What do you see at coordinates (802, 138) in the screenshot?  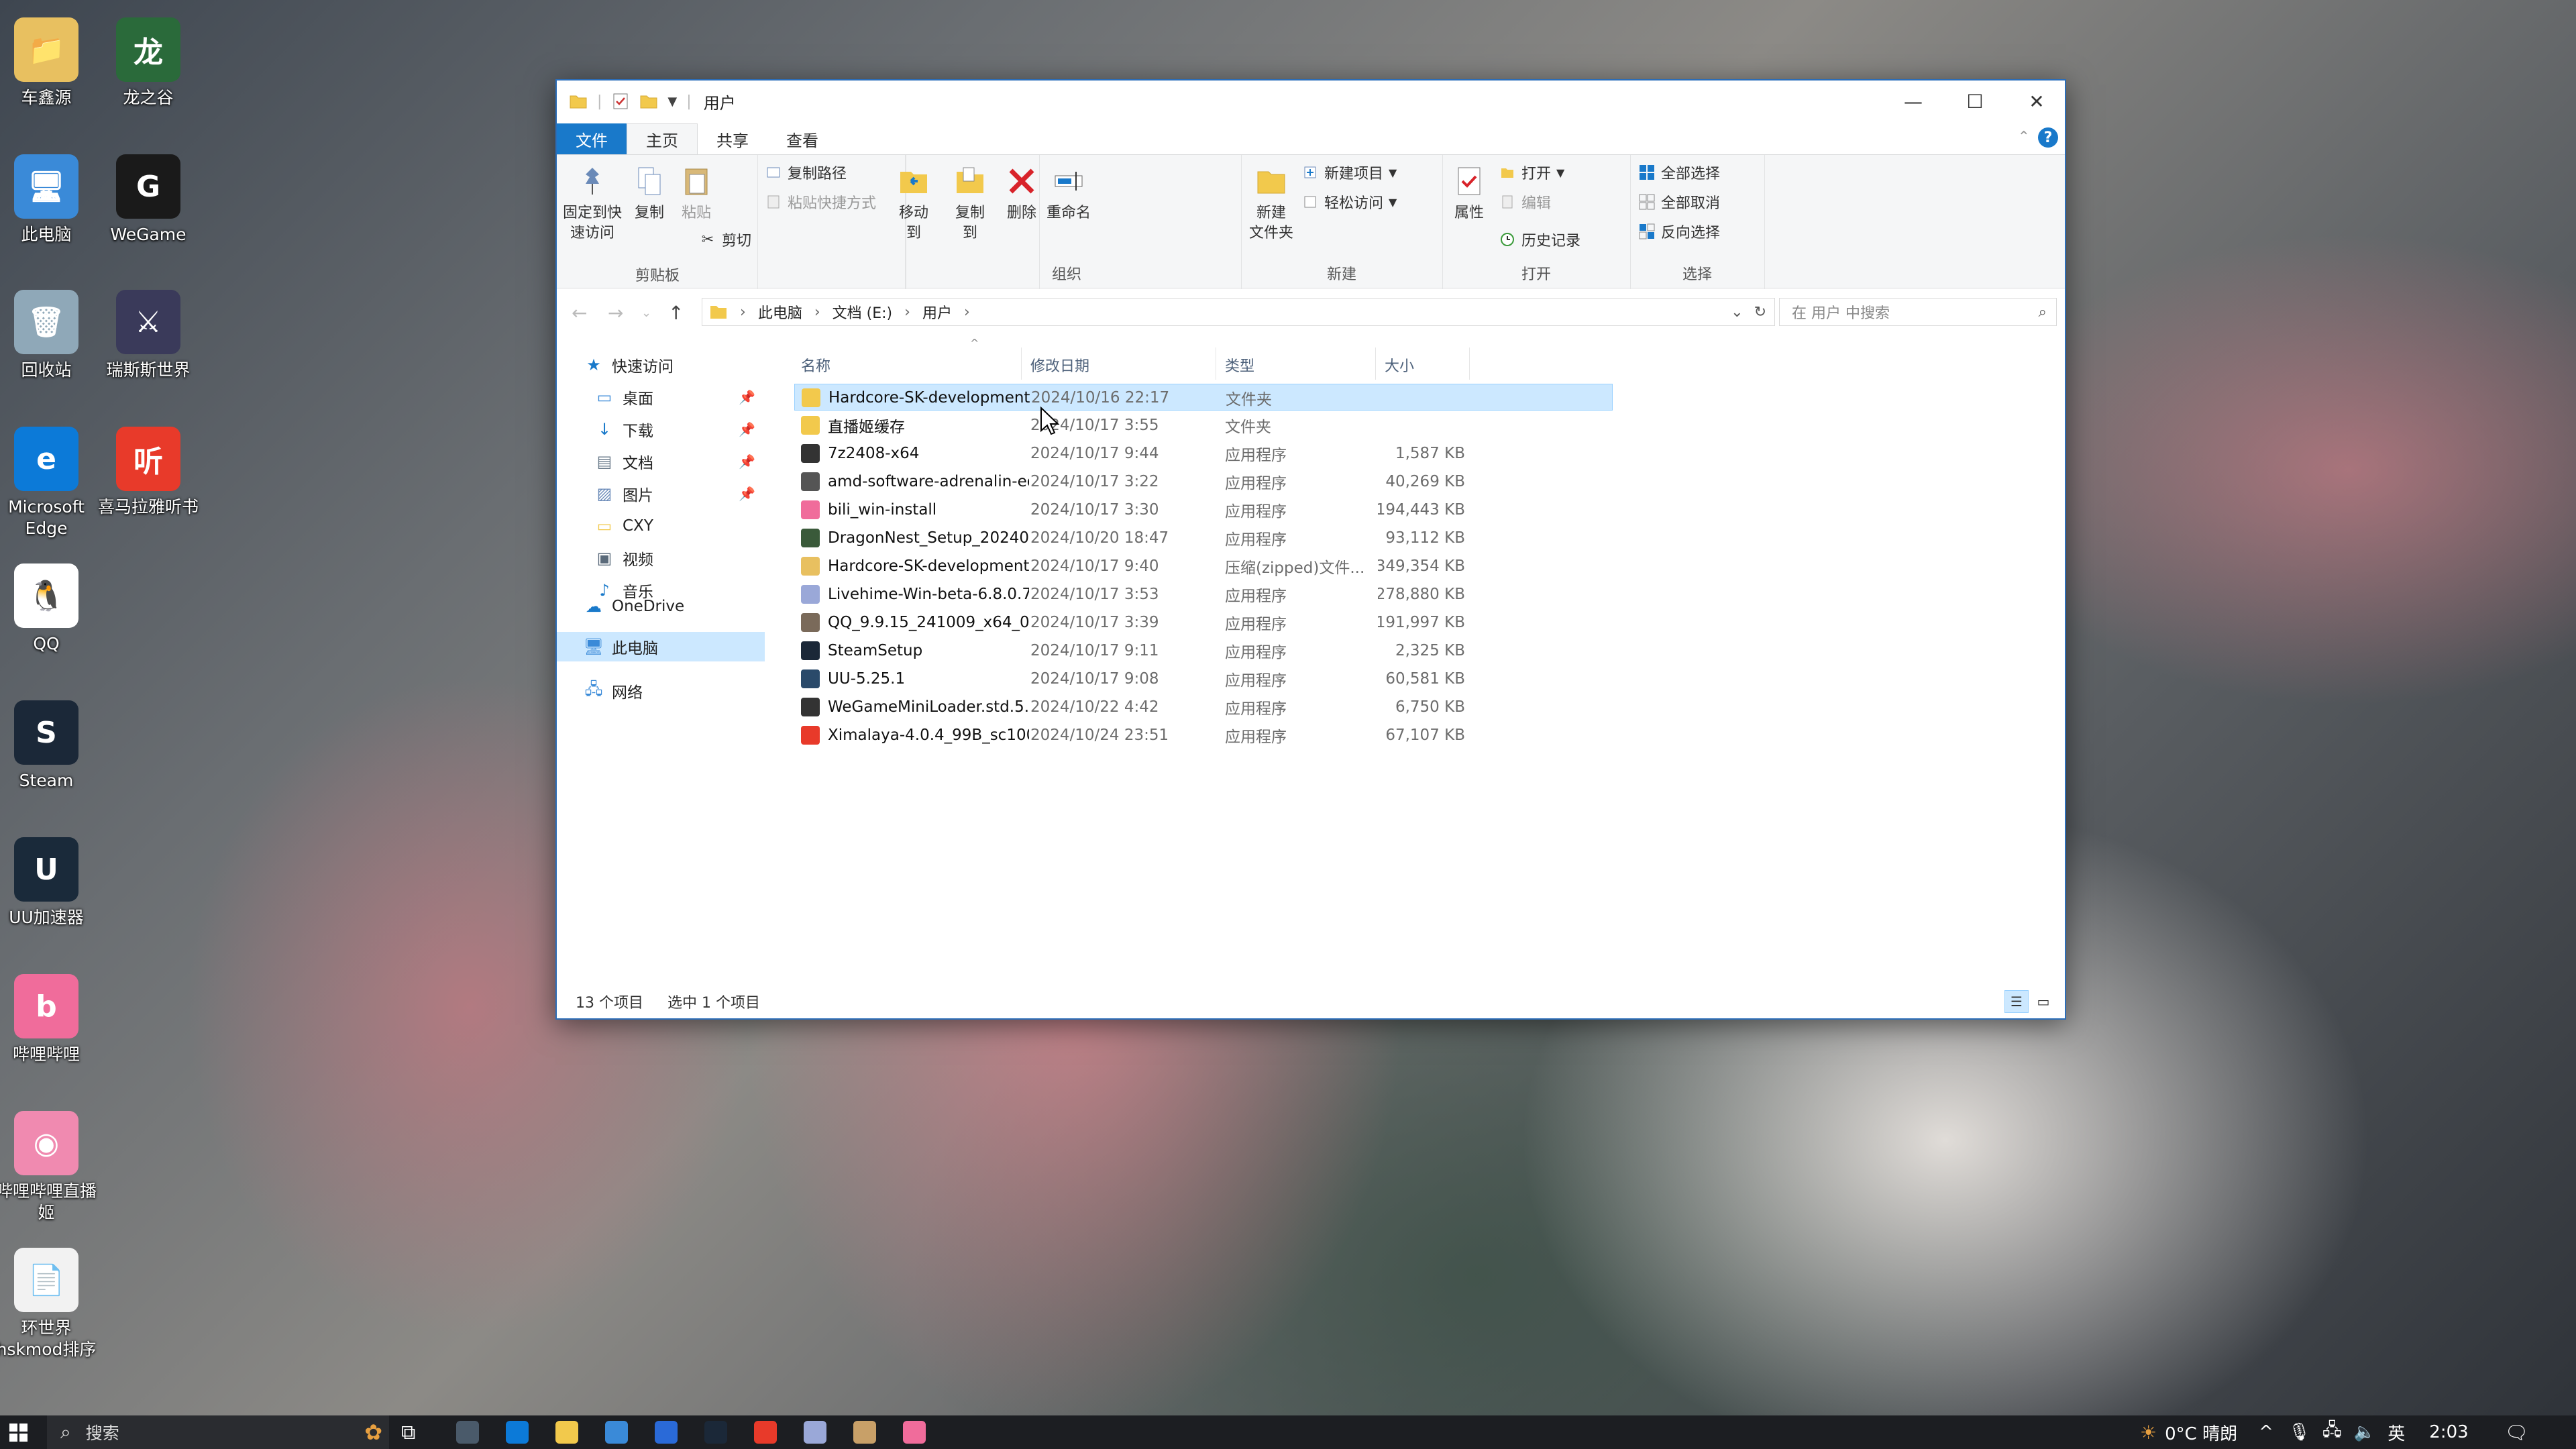 I see `tab-view: 查看` at bounding box center [802, 138].